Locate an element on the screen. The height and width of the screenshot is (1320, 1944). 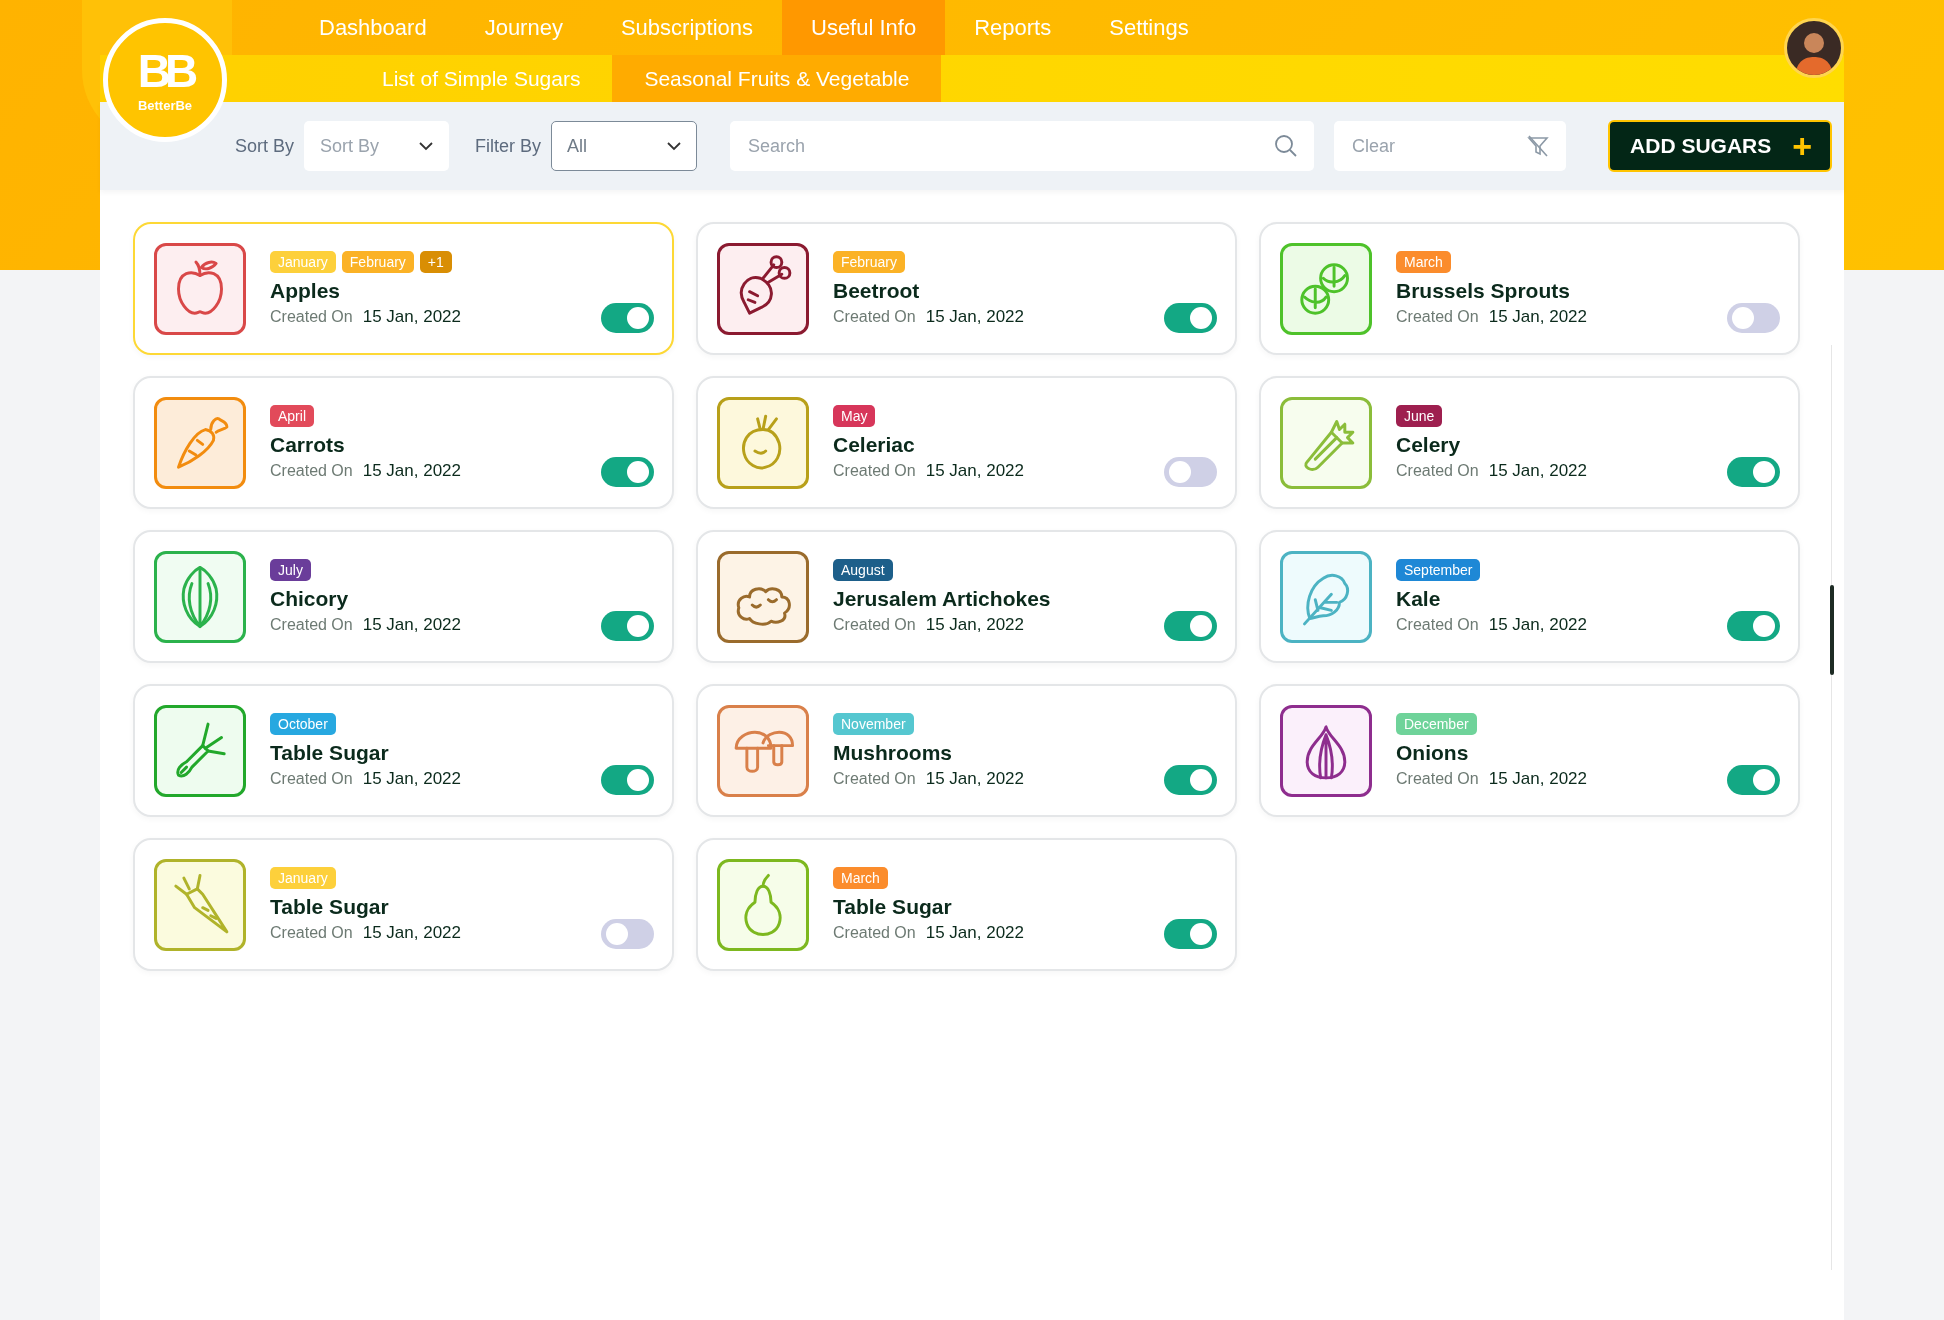
month-tag: September is located at coordinates (1438, 569).